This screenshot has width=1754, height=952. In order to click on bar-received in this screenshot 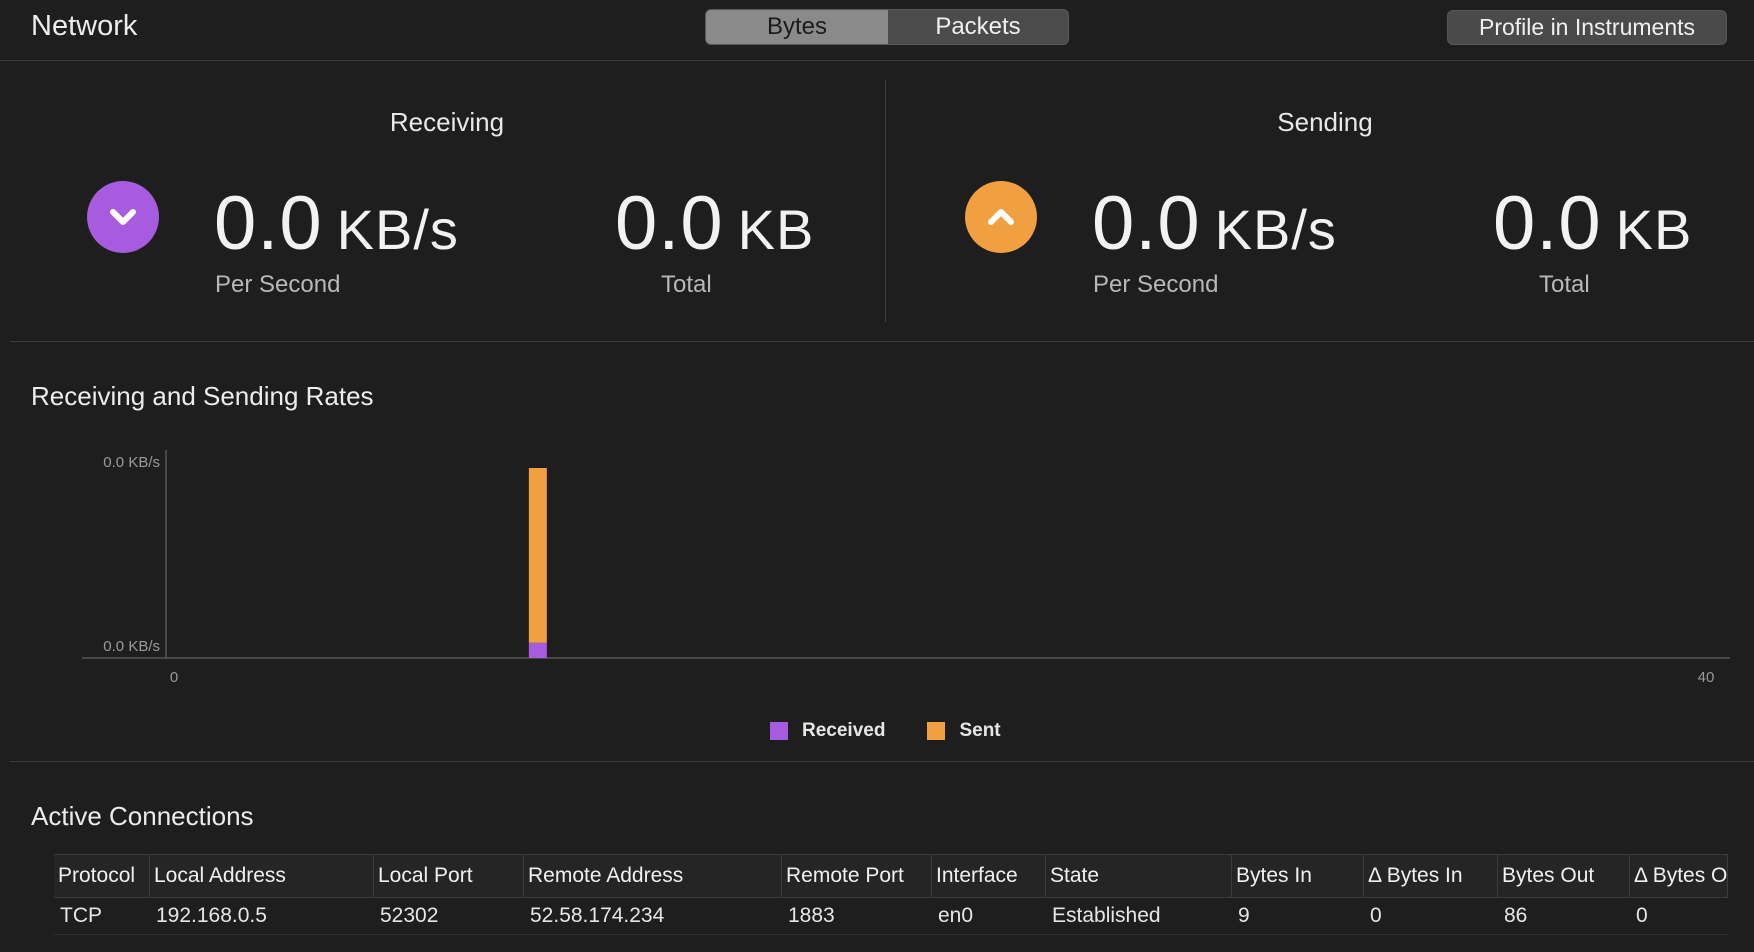, I will do `click(537, 650)`.